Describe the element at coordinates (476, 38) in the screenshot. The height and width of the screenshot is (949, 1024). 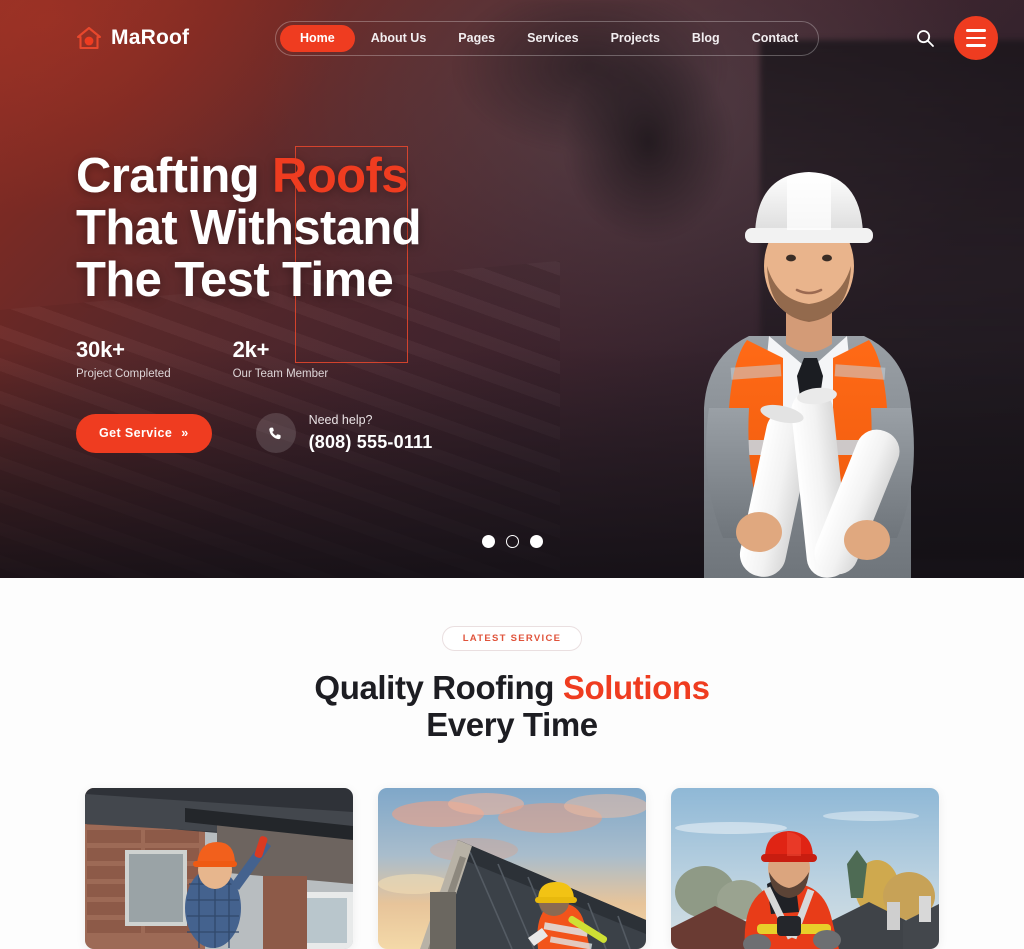
I see `nav-item-pages: Pages` at that location.